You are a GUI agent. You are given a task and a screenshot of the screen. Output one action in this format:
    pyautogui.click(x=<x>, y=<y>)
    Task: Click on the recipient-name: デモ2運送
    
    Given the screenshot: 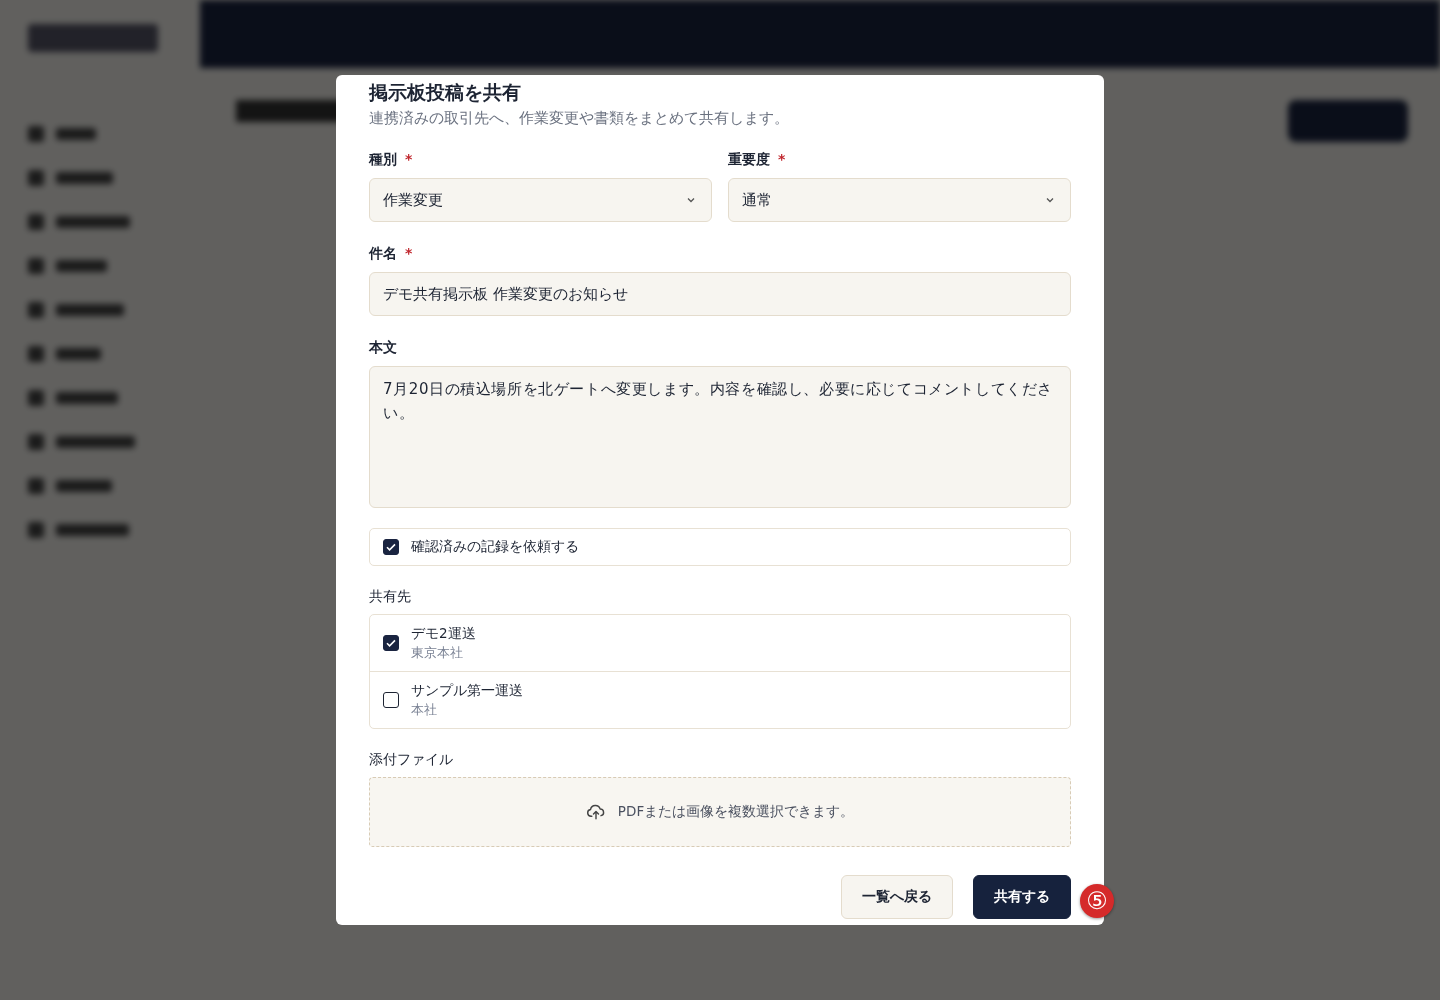 What is the action you would take?
    pyautogui.click(x=443, y=633)
    